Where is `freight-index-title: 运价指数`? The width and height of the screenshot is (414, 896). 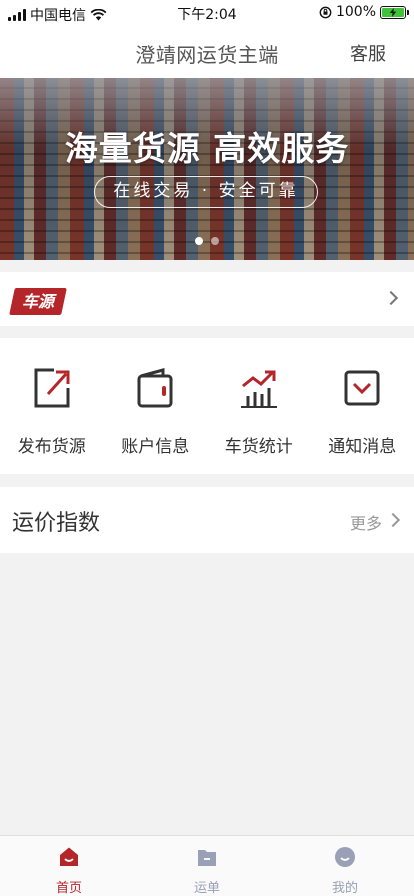 freight-index-title: 运价指数 is located at coordinates (56, 523).